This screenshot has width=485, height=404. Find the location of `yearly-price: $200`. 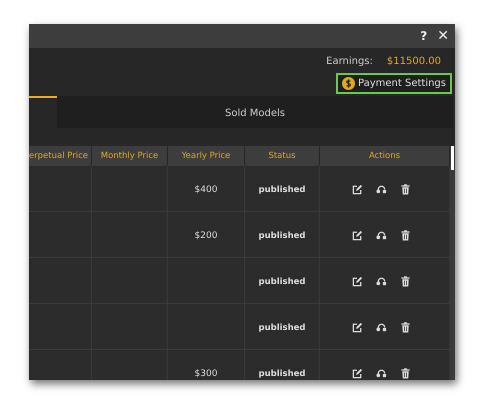

yearly-price: $200 is located at coordinates (206, 235).